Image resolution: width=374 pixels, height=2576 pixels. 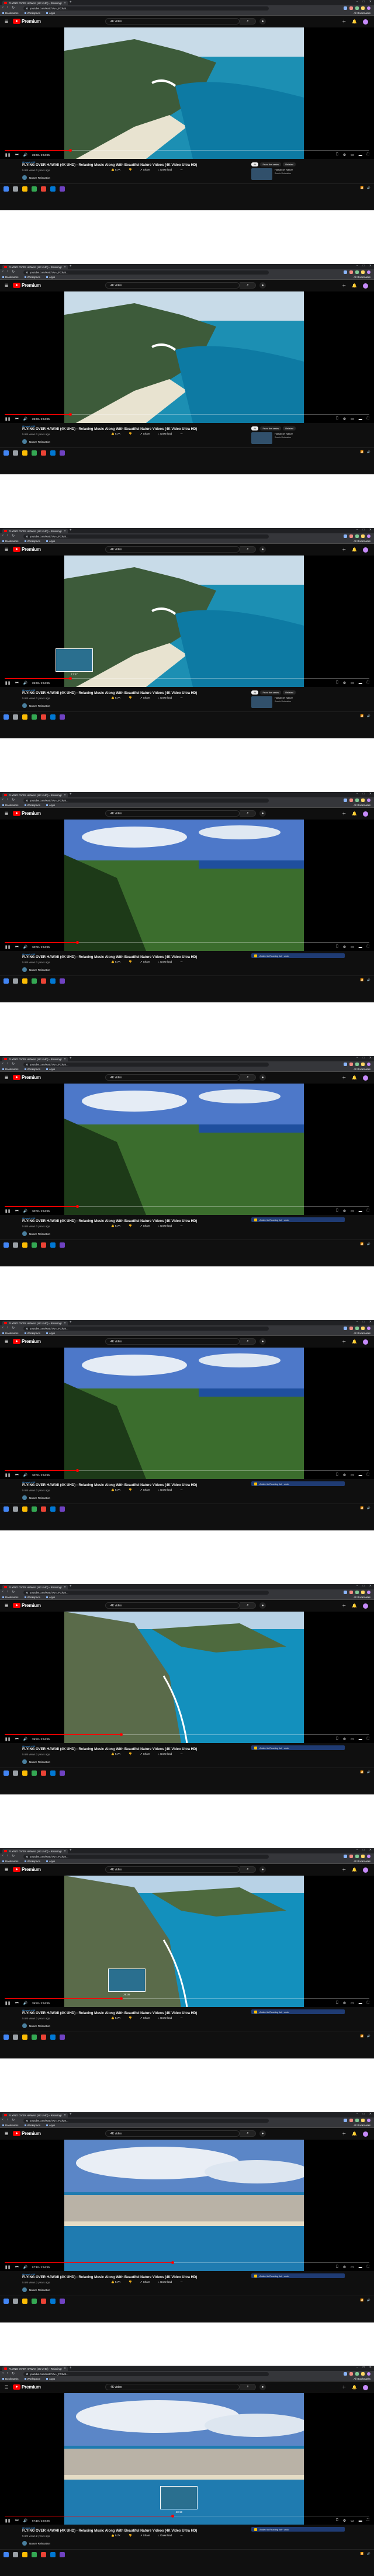 What do you see at coordinates (337, 2267) in the screenshot?
I see `captions-icon: ⎕` at bounding box center [337, 2267].